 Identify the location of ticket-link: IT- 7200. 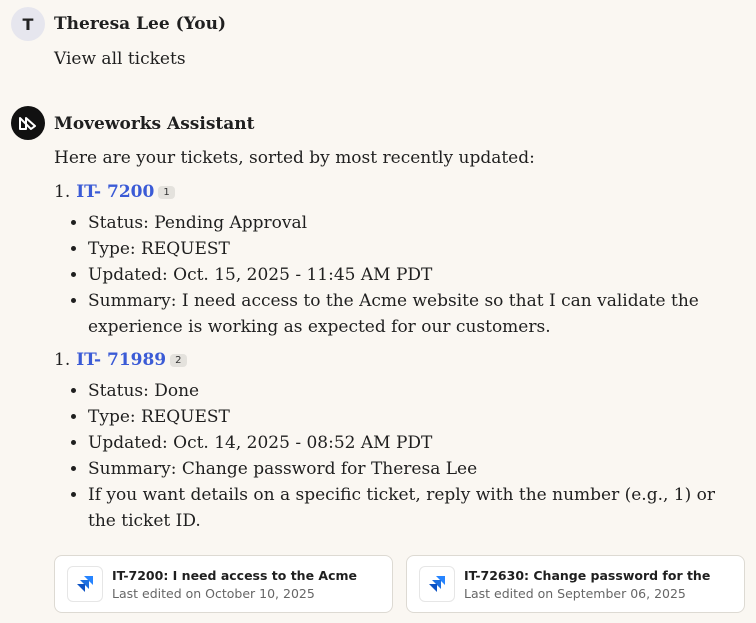
(115, 192).